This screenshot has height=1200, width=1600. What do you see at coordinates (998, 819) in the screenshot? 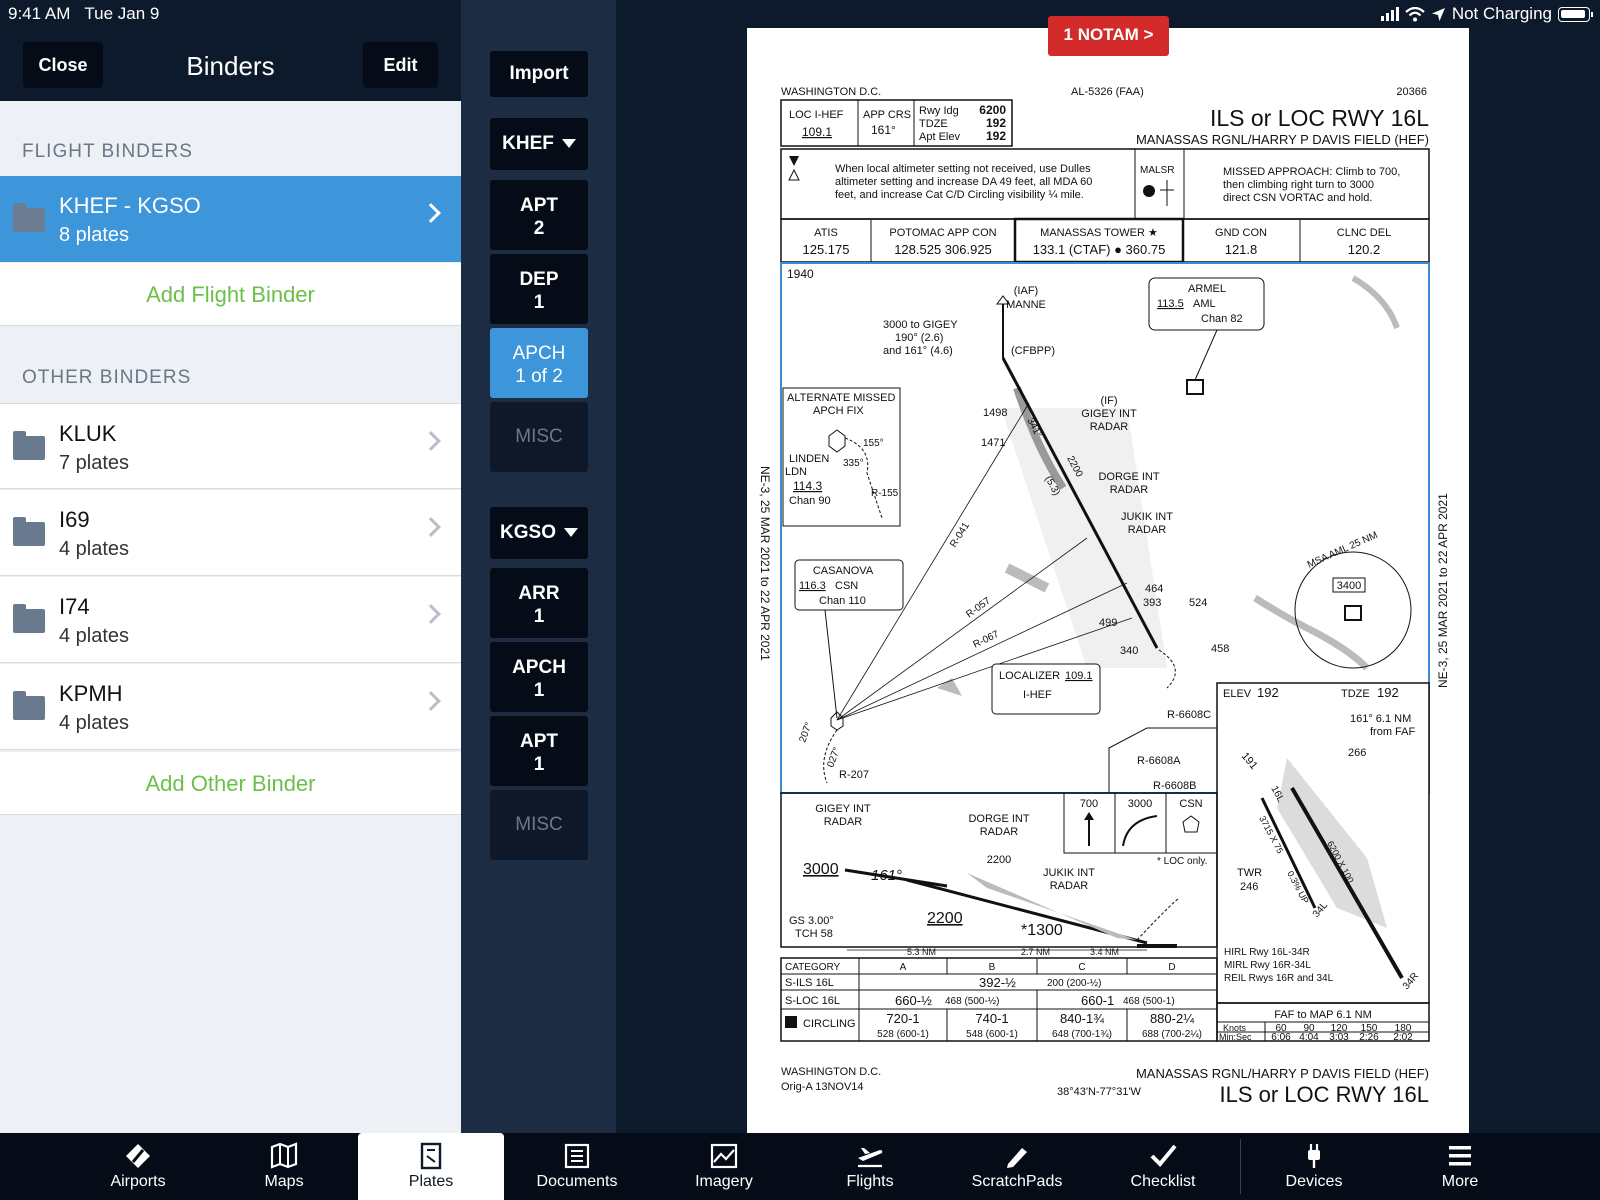
I see `profile-dorge-label: DORGE INT` at bounding box center [998, 819].